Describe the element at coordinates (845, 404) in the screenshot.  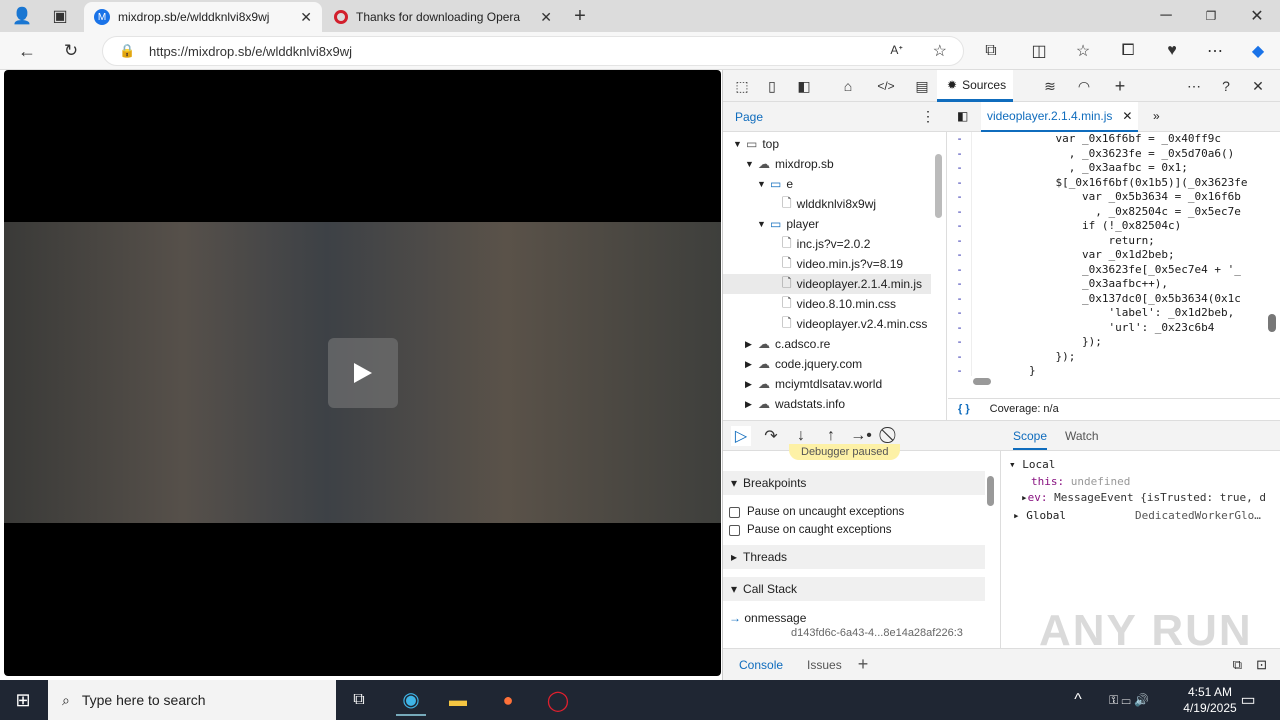
I see `tree-item: ▶ ☁ wadstats.info` at that location.